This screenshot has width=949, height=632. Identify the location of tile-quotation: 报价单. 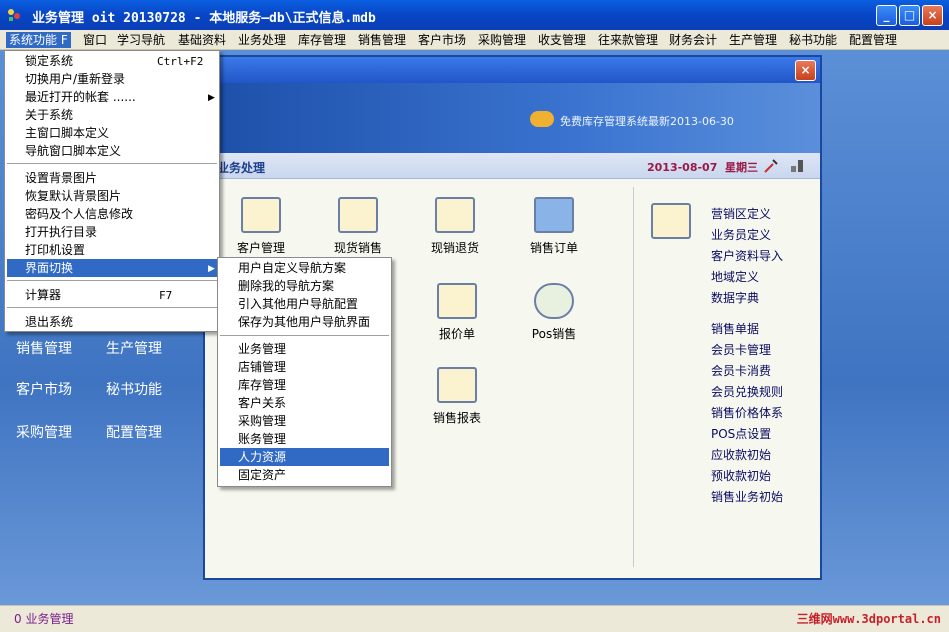
(457, 312).